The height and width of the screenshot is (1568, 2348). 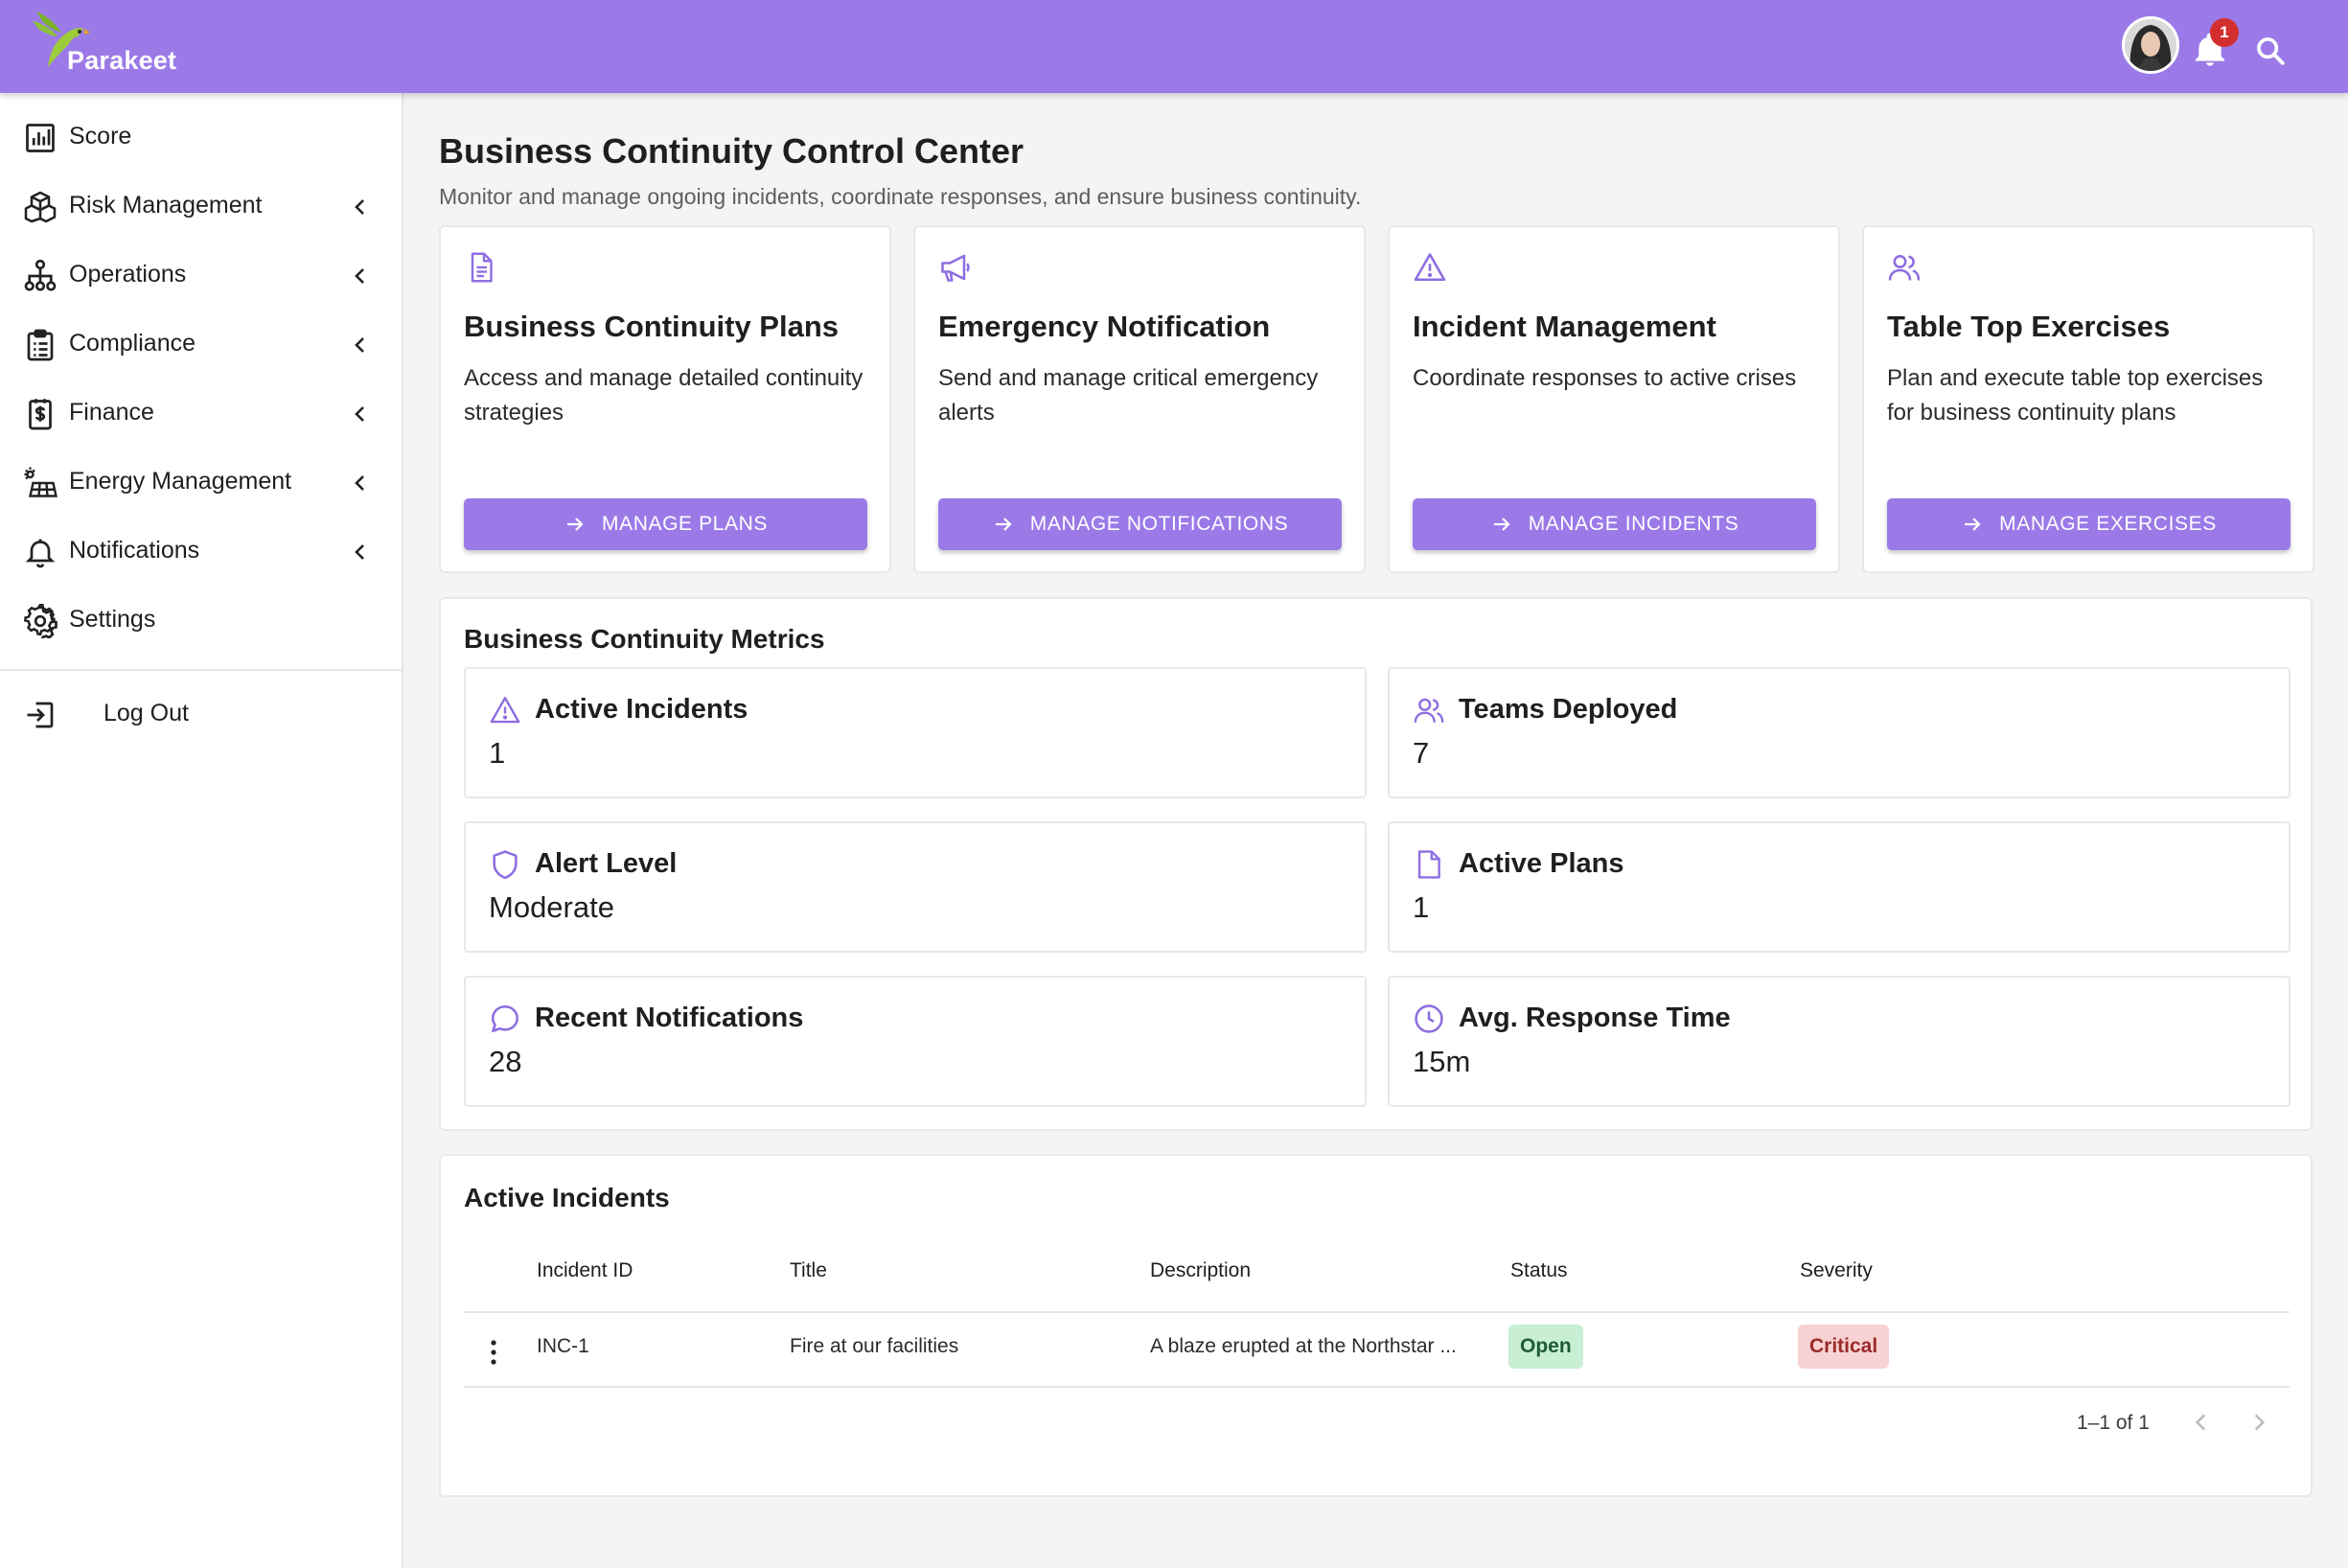 I want to click on sidebar-item-label: Finance, so click(x=111, y=412).